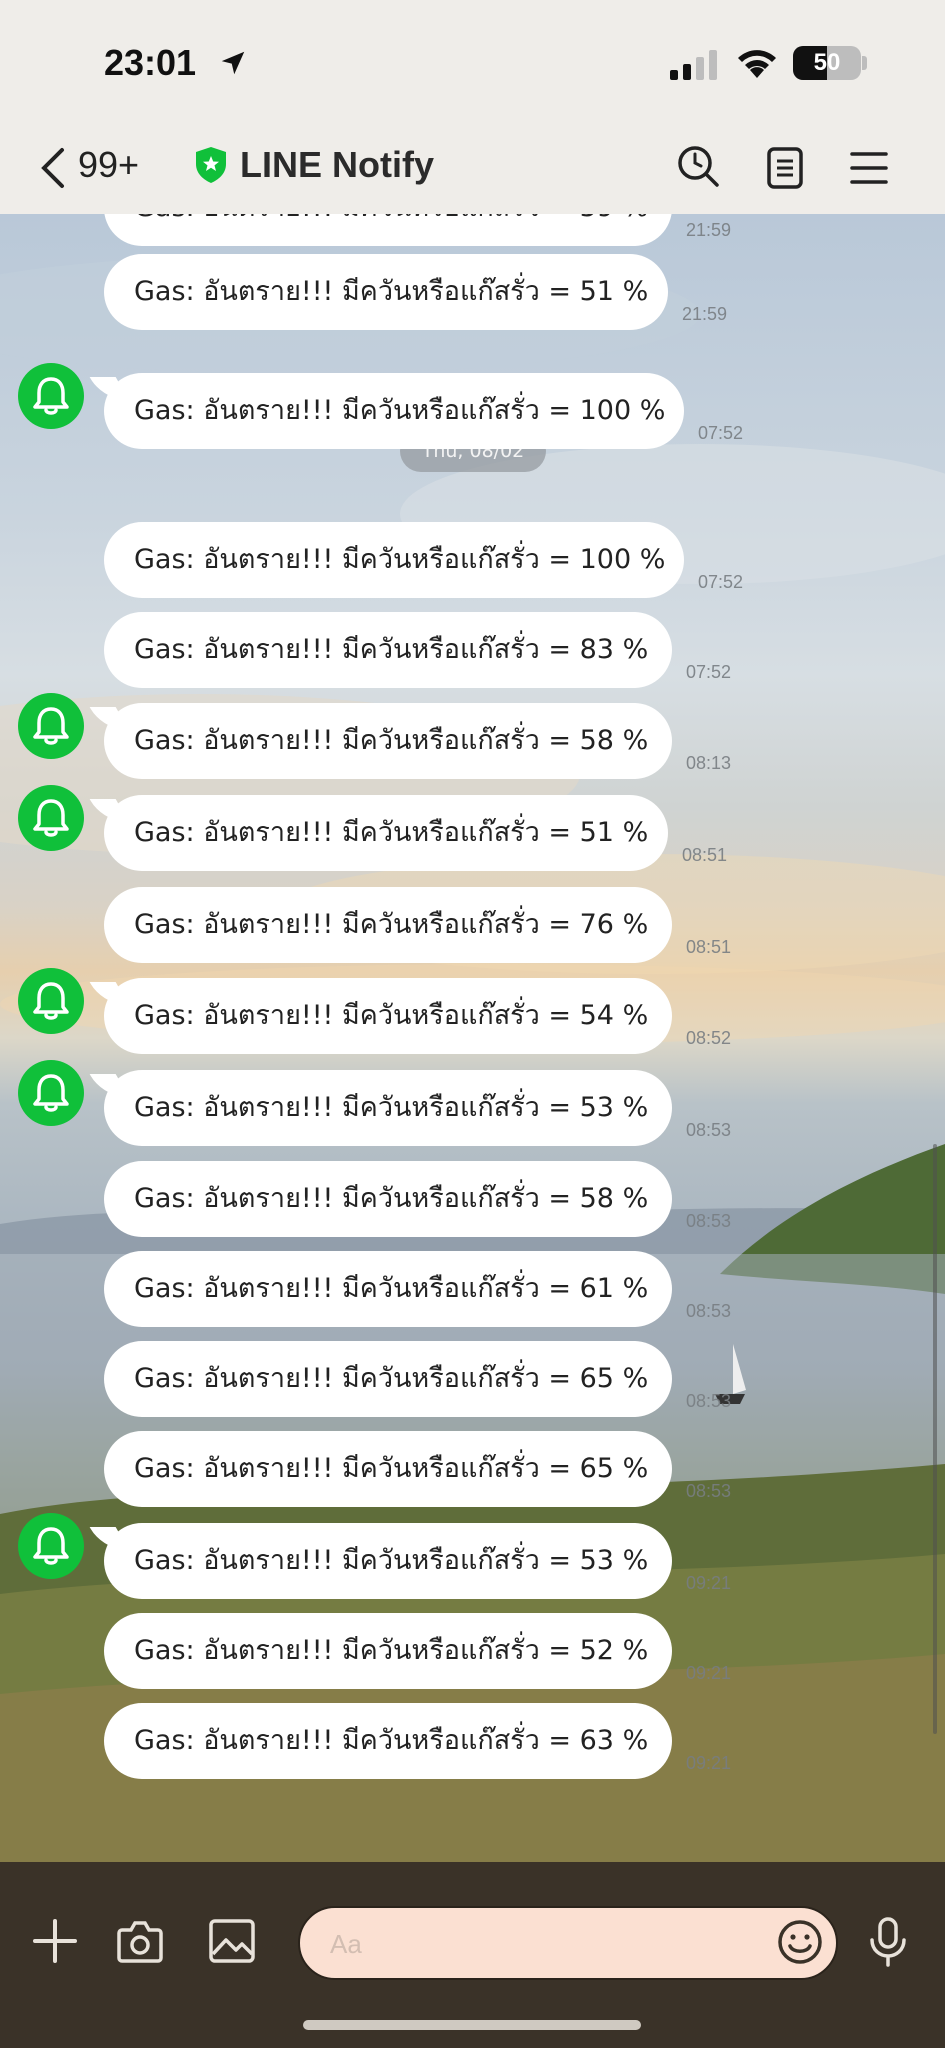 The width and height of the screenshot is (945, 2048). What do you see at coordinates (888, 1942) in the screenshot?
I see `microphone-icon` at bounding box center [888, 1942].